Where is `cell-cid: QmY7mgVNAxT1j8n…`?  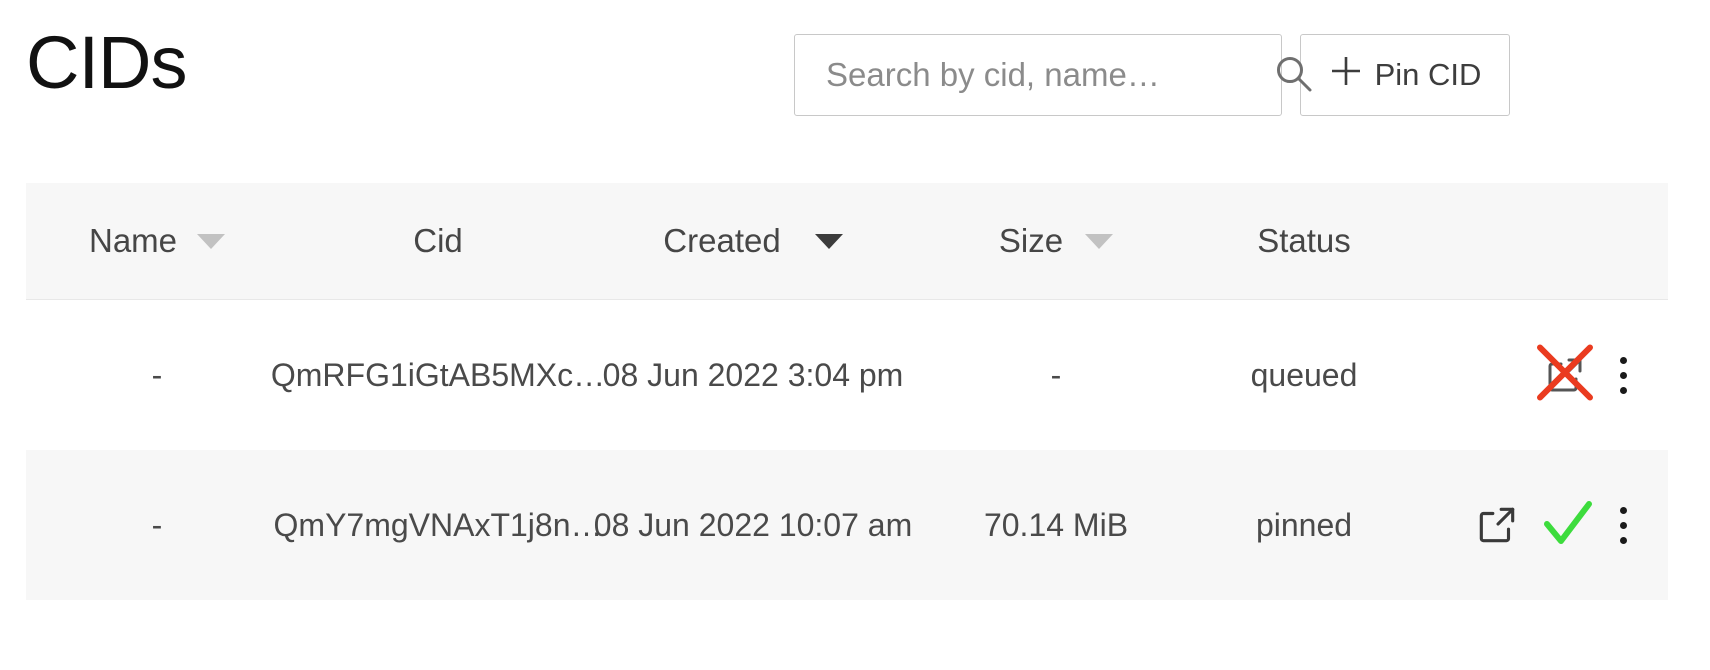
cell-cid: QmY7mgVNAxT1j8n… is located at coordinates (438, 525).